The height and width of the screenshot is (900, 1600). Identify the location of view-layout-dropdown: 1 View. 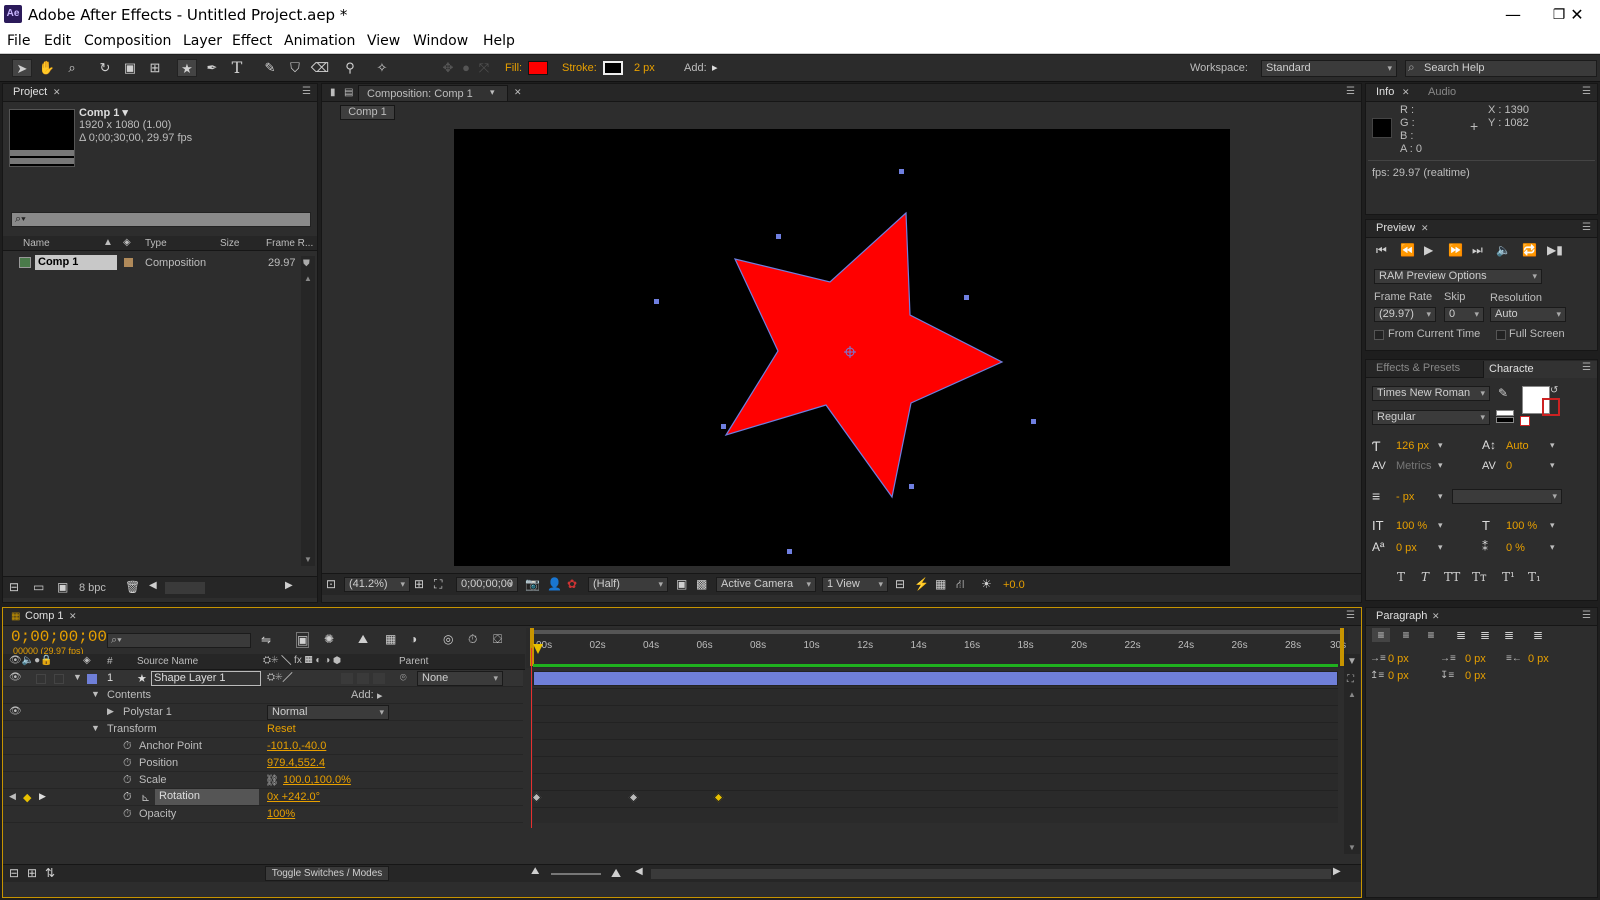
(855, 584).